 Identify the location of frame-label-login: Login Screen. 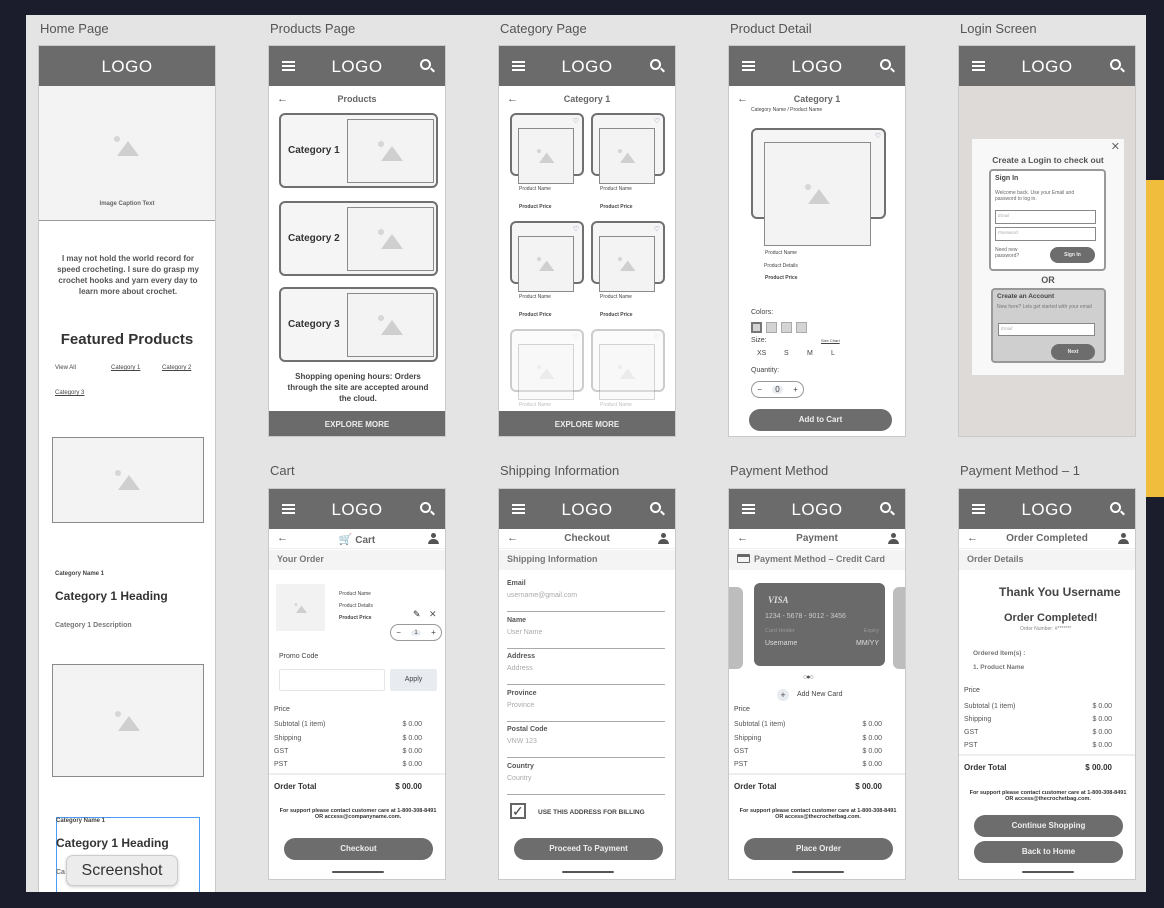
(998, 28).